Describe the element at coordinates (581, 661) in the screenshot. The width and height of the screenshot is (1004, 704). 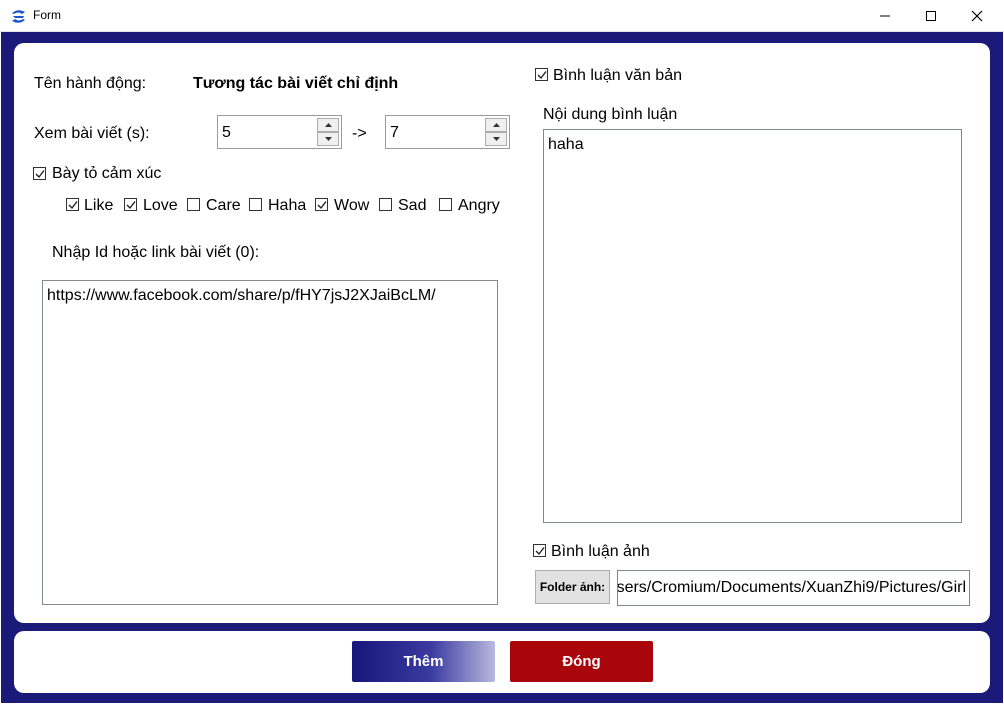
I see `close-button: Đóng` at that location.